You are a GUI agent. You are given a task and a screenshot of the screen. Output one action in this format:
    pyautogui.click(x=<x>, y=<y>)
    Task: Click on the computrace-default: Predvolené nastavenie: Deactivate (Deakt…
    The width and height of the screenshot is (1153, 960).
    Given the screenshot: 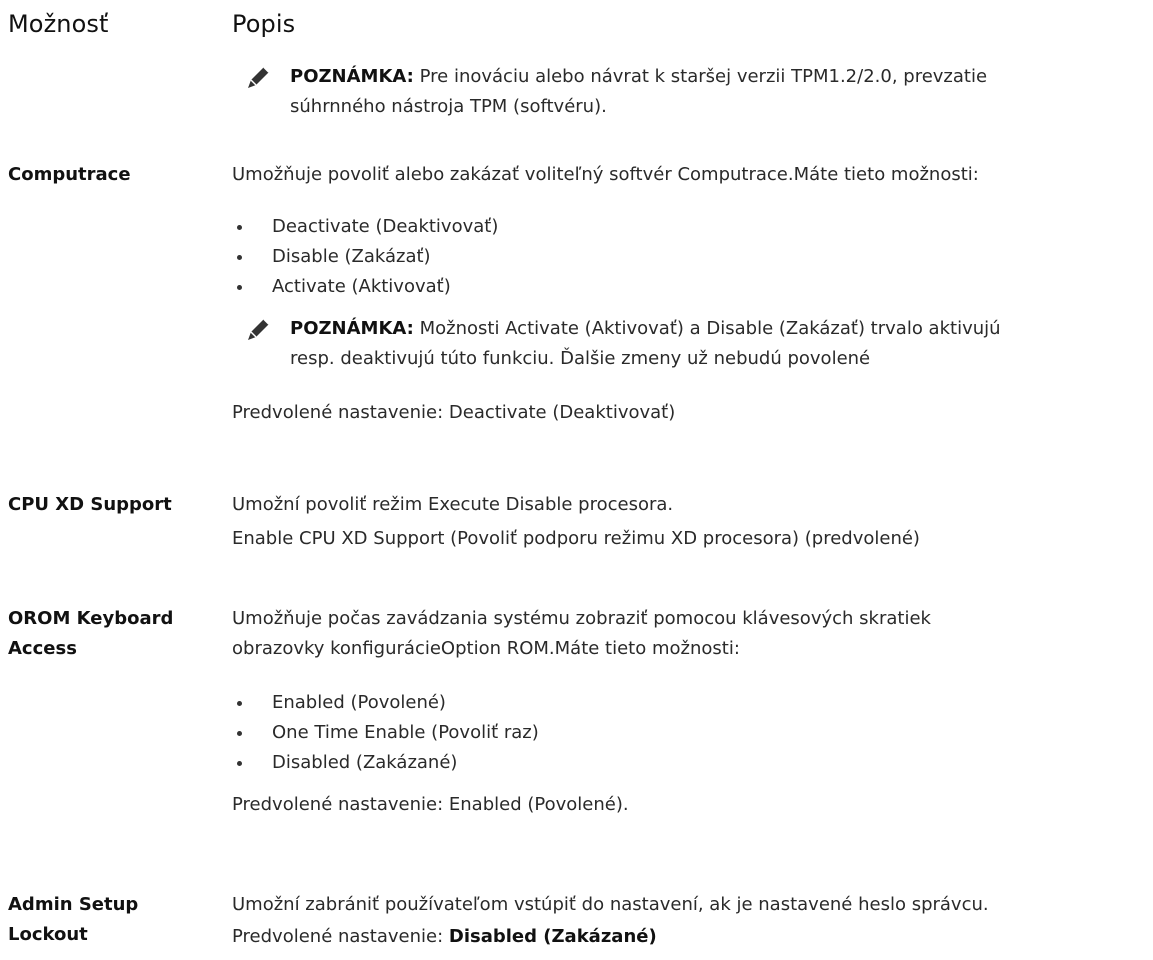 What is the action you would take?
    pyautogui.click(x=454, y=412)
    